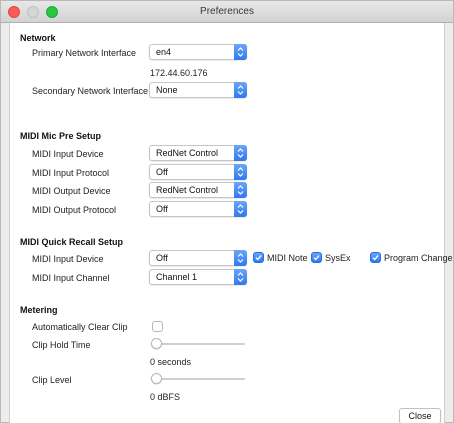  What do you see at coordinates (162, 209) in the screenshot?
I see `mic-pre-output-protocol-value: Off` at bounding box center [162, 209].